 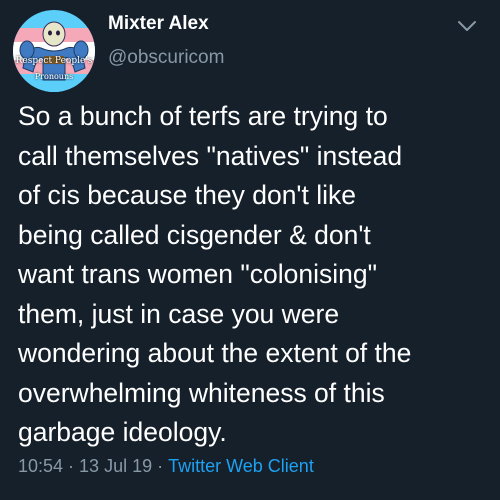 What do you see at coordinates (158, 24) in the screenshot?
I see `display-name: Mixter Alex` at bounding box center [158, 24].